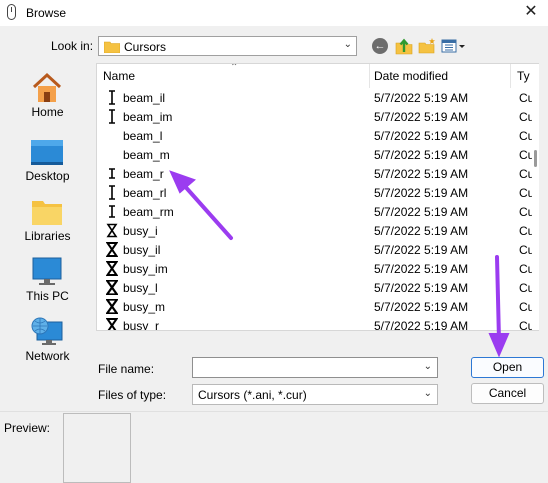 Image resolution: width=548 pixels, height=483 pixels. What do you see at coordinates (535, 197) in the screenshot?
I see `vertical-scrollbar` at bounding box center [535, 197].